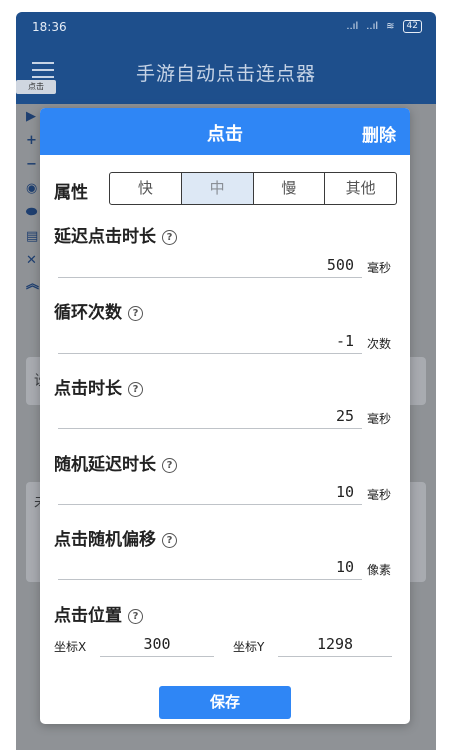  Describe the element at coordinates (36, 87) in the screenshot. I see `floating-tag: 点击` at that location.